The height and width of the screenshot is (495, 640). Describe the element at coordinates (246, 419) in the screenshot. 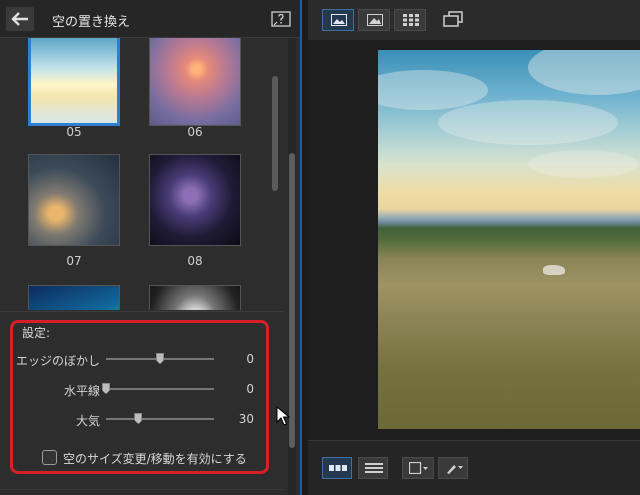

I see `atmosphere-value: 30` at that location.